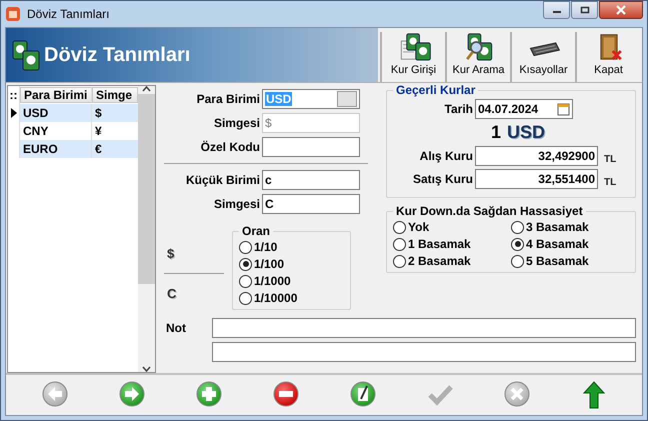  I want to click on input-field: c, so click(311, 180).